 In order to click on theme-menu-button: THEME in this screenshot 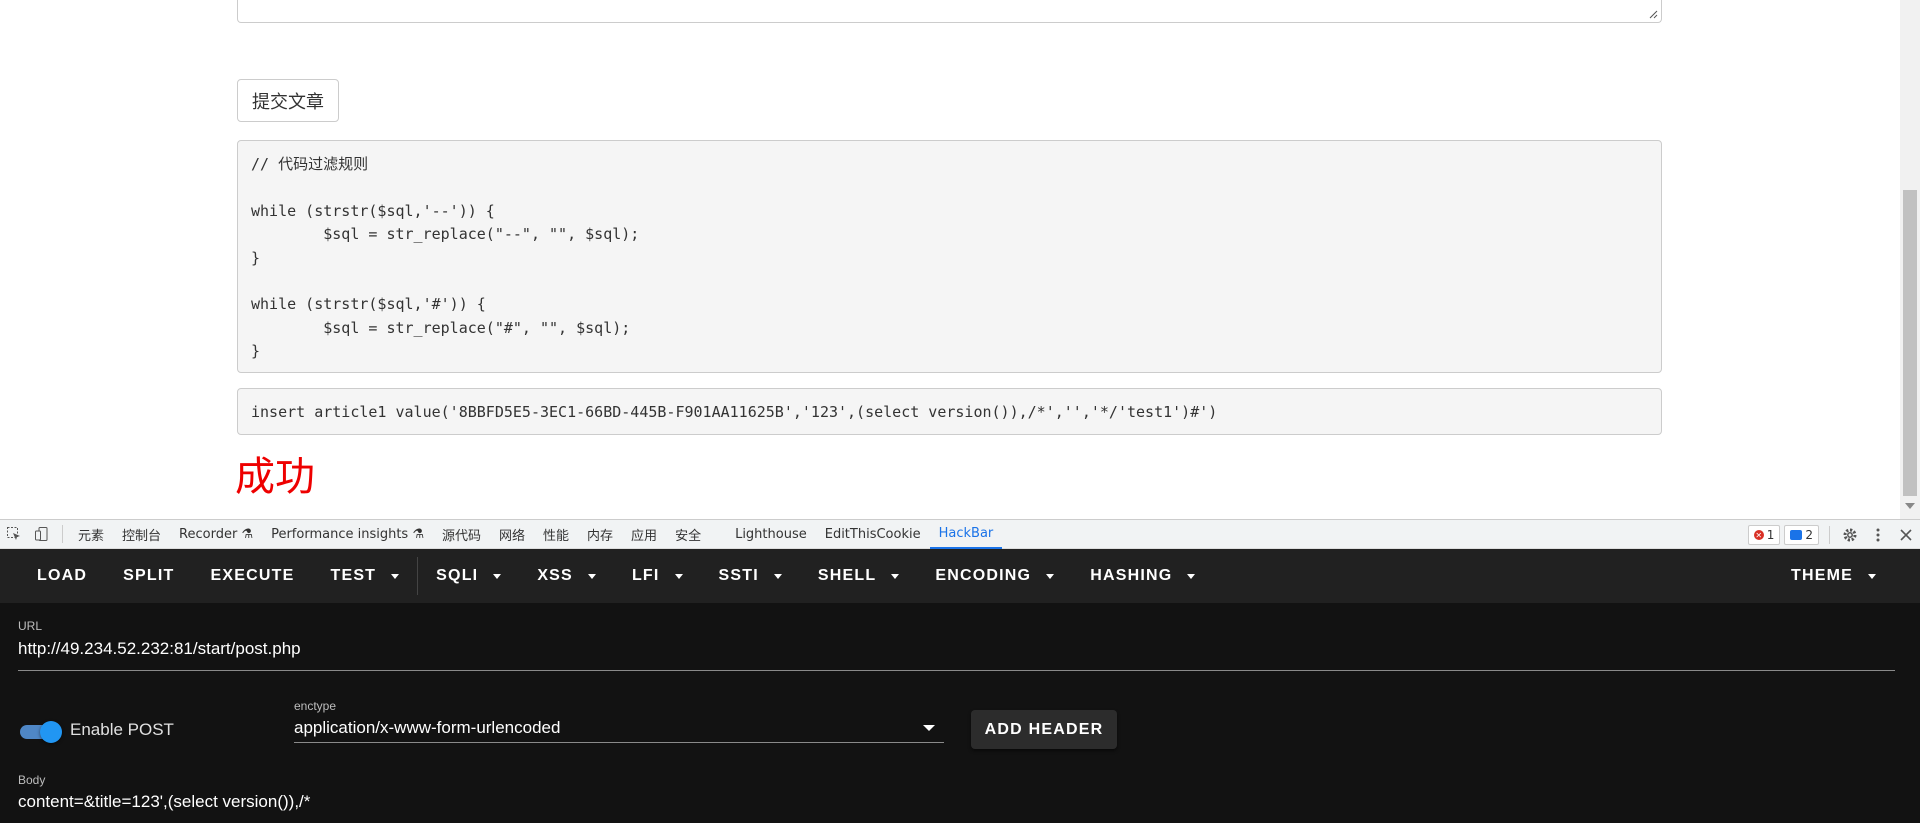, I will do `click(1833, 576)`.